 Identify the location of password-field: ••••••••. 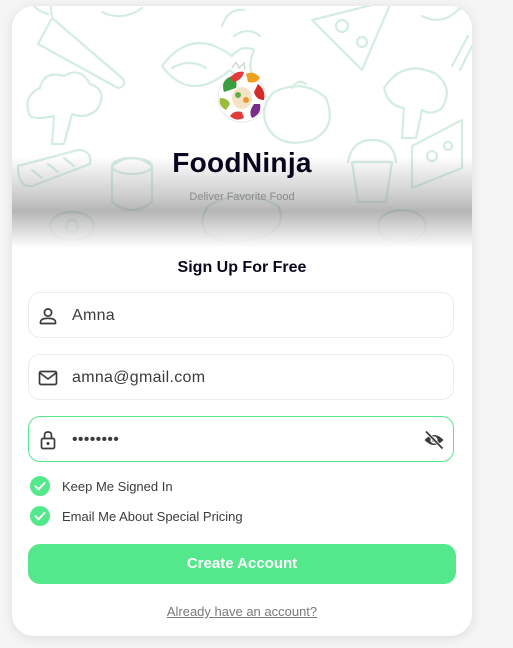
(241, 439).